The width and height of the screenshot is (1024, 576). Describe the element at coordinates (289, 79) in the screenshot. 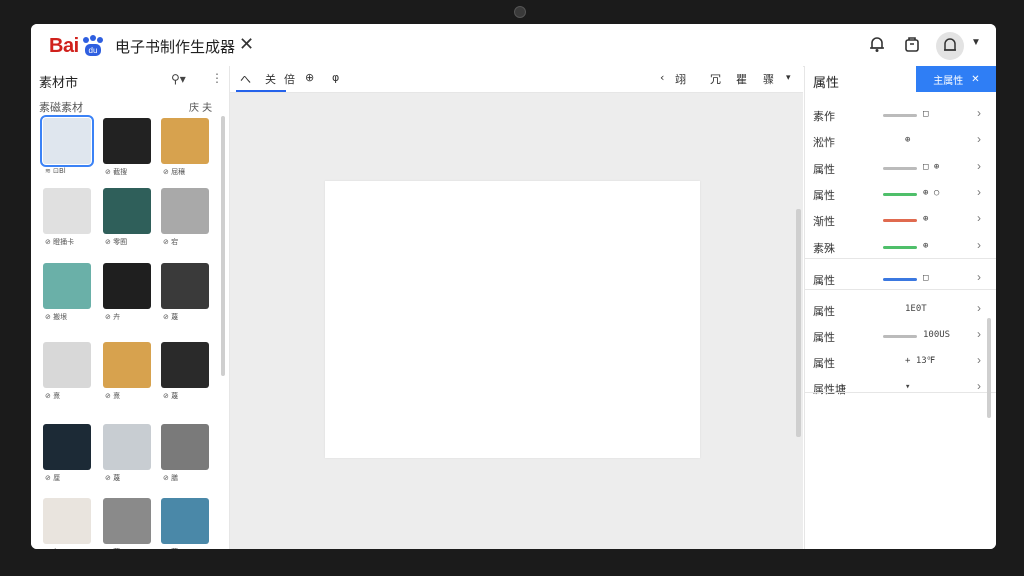

I see `tool-double: 倍` at that location.